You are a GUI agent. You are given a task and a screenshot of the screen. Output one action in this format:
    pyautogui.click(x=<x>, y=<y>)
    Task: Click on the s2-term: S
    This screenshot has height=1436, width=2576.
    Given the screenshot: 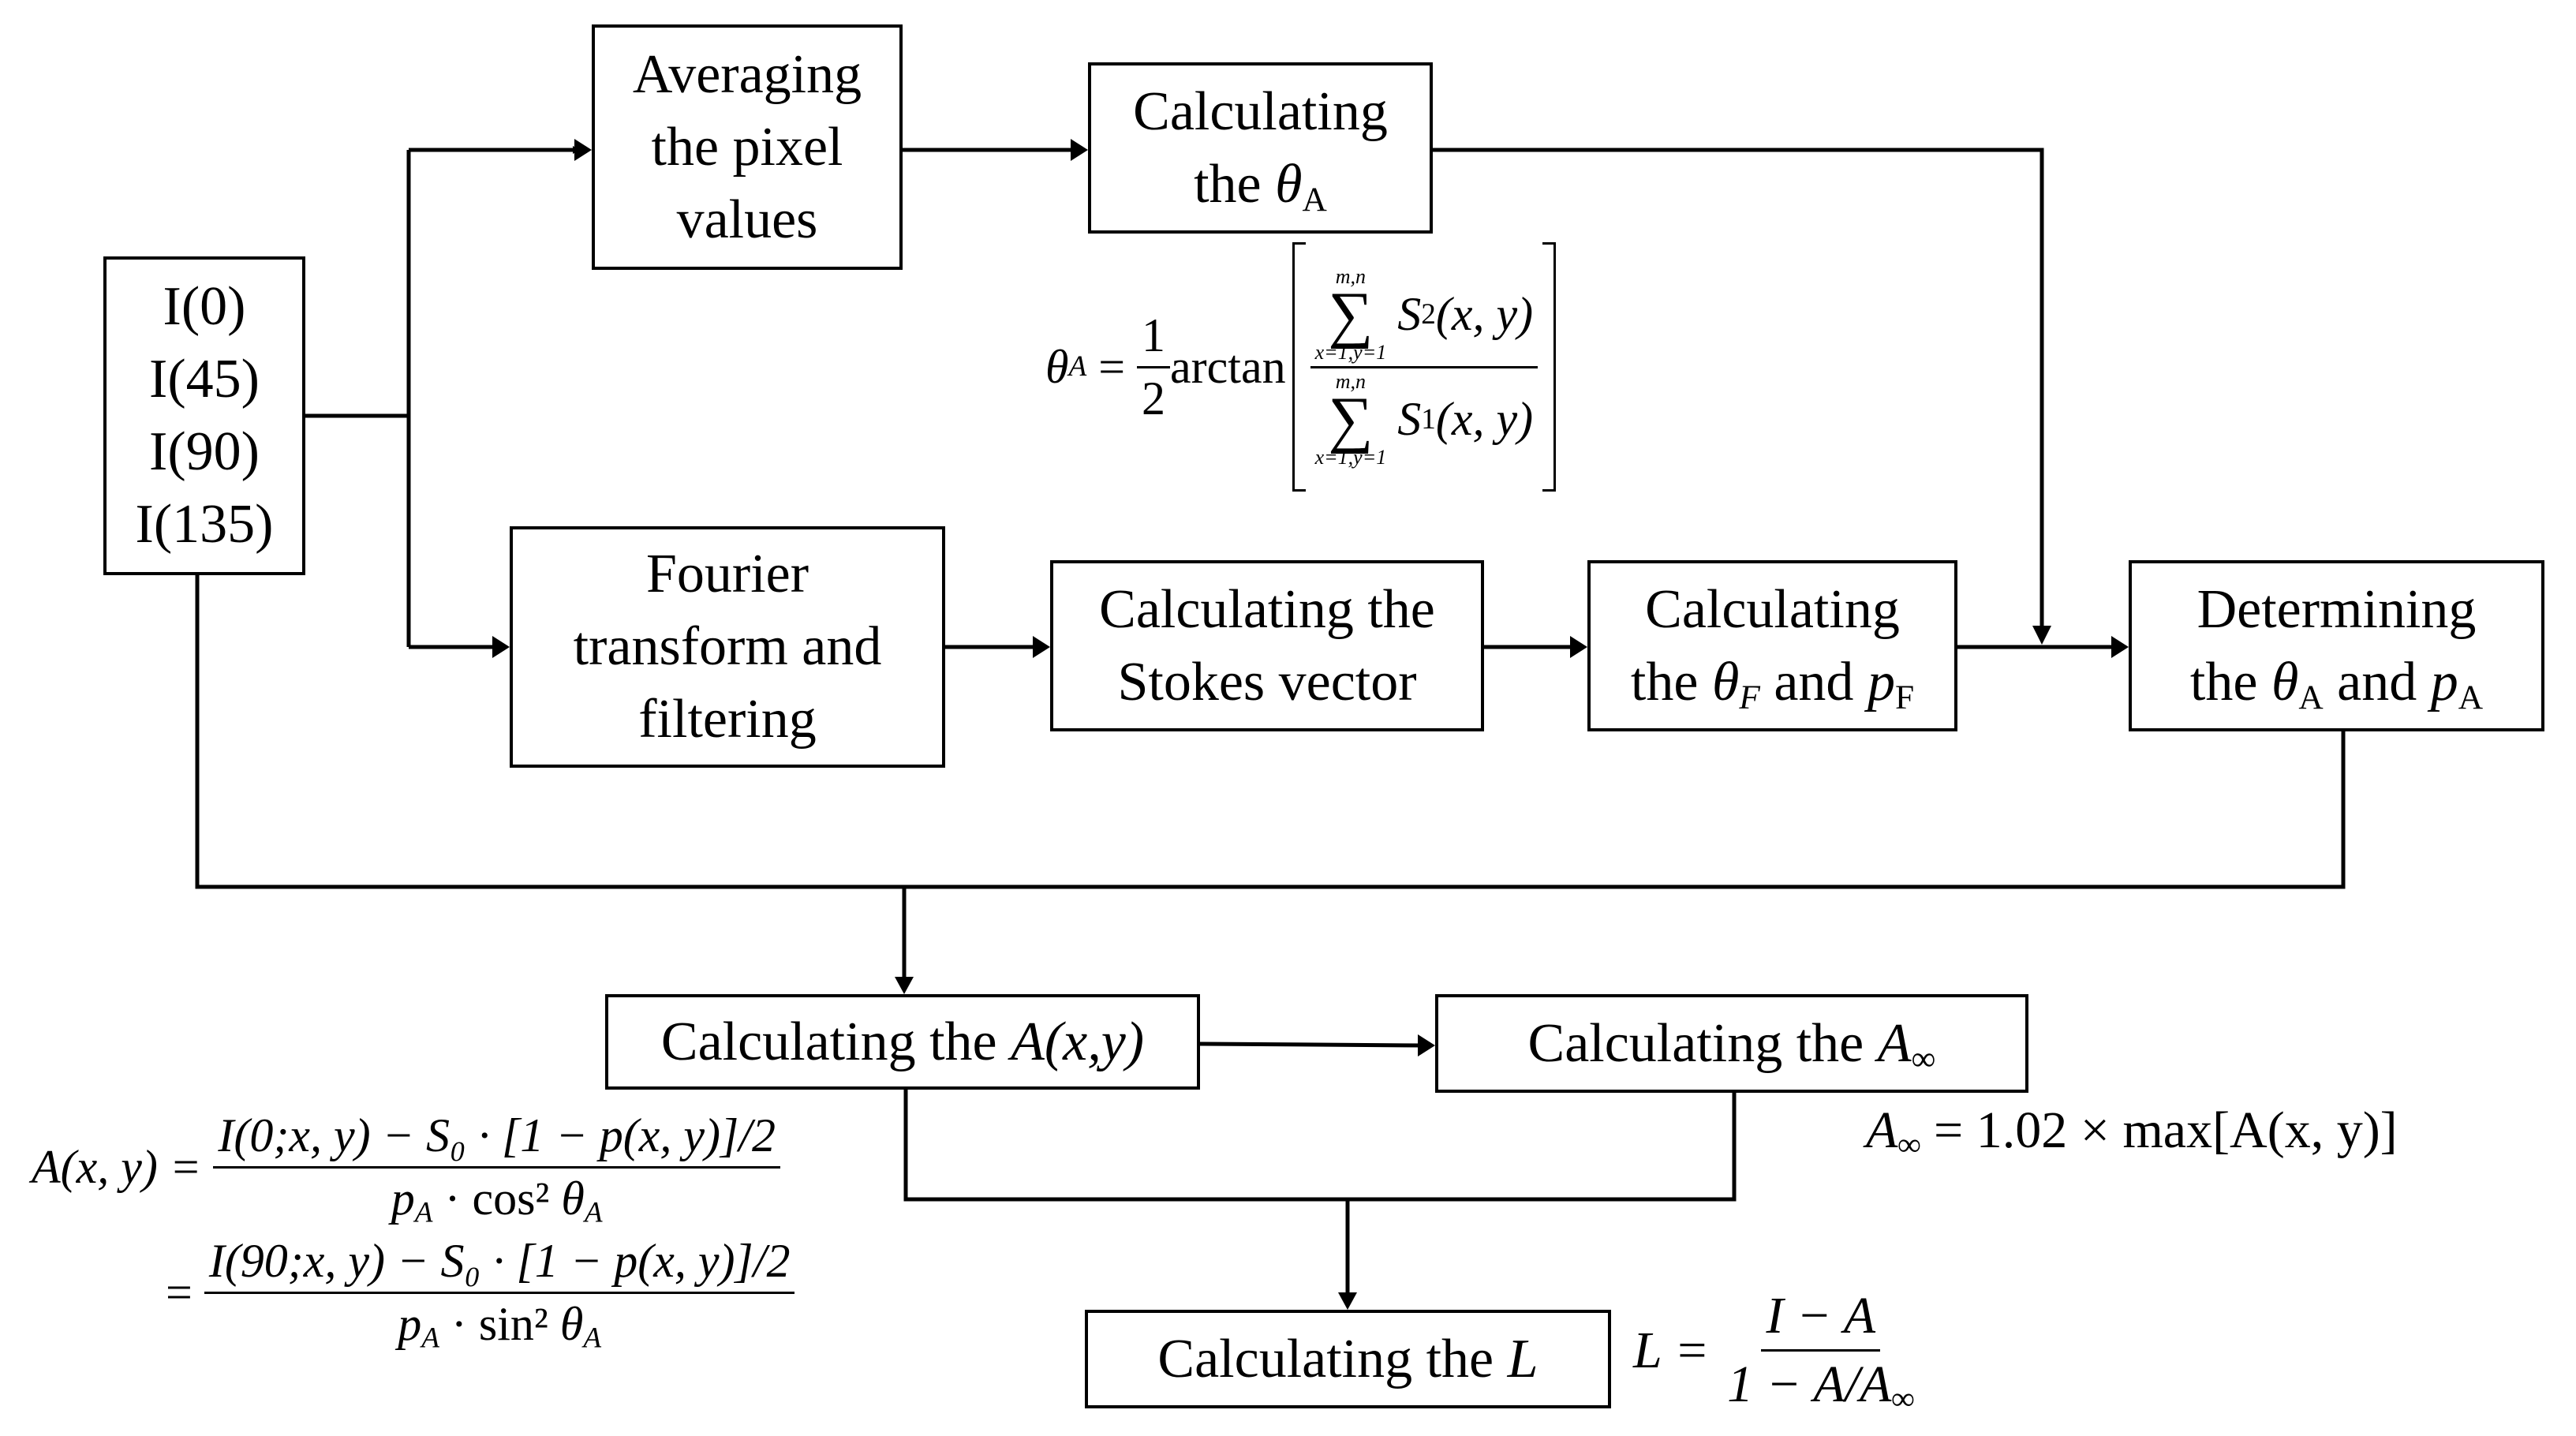 What is the action you would take?
    pyautogui.click(x=1409, y=314)
    